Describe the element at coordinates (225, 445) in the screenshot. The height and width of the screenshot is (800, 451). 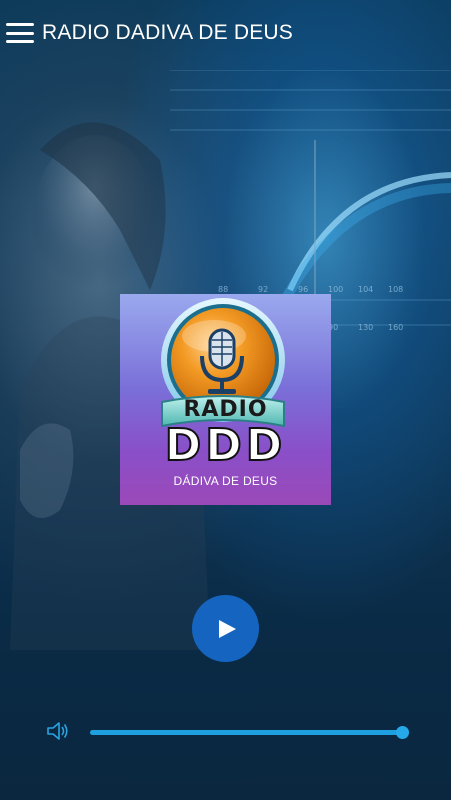
I see `logo-ddd-label: DDD` at that location.